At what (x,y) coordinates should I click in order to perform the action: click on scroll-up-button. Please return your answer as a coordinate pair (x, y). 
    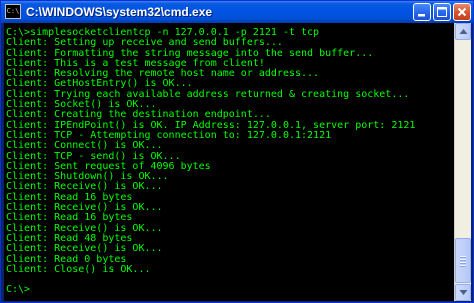
    Looking at the image, I should click on (463, 31).